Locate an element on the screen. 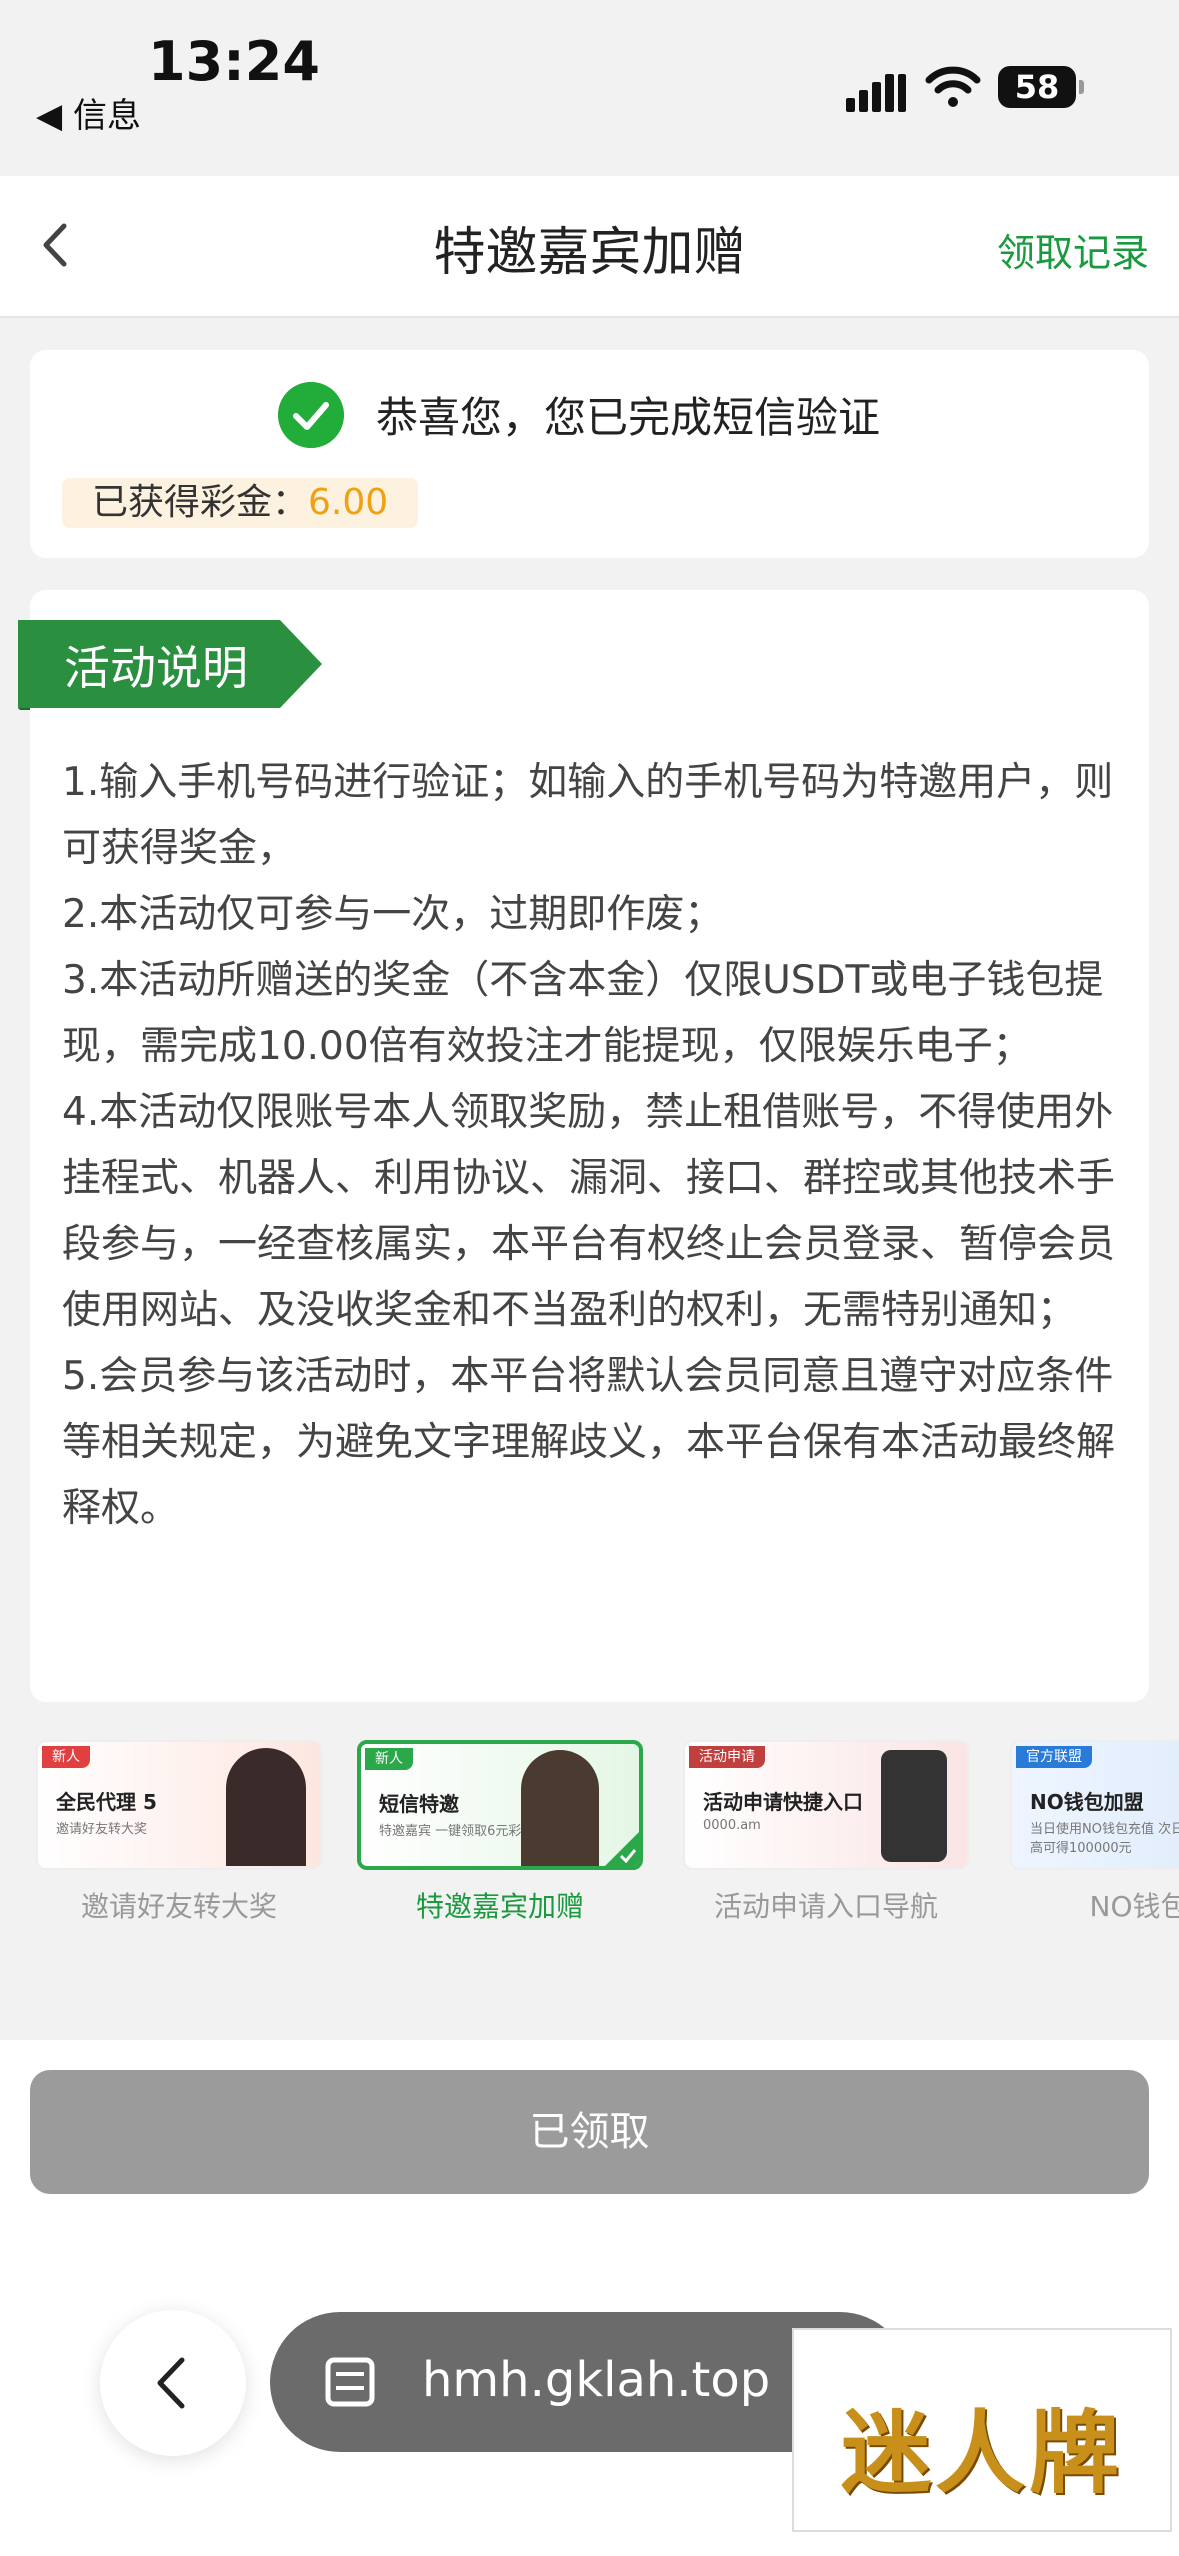 Image resolution: width=1179 pixels, height=2556 pixels. back-to-app-link: ◀ 信息 is located at coordinates (88, 112).